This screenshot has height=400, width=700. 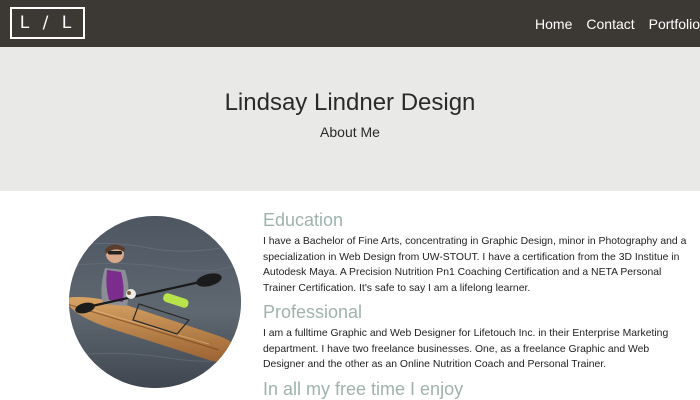 I want to click on page-title: Lindsay Lindner Design, so click(x=350, y=102).